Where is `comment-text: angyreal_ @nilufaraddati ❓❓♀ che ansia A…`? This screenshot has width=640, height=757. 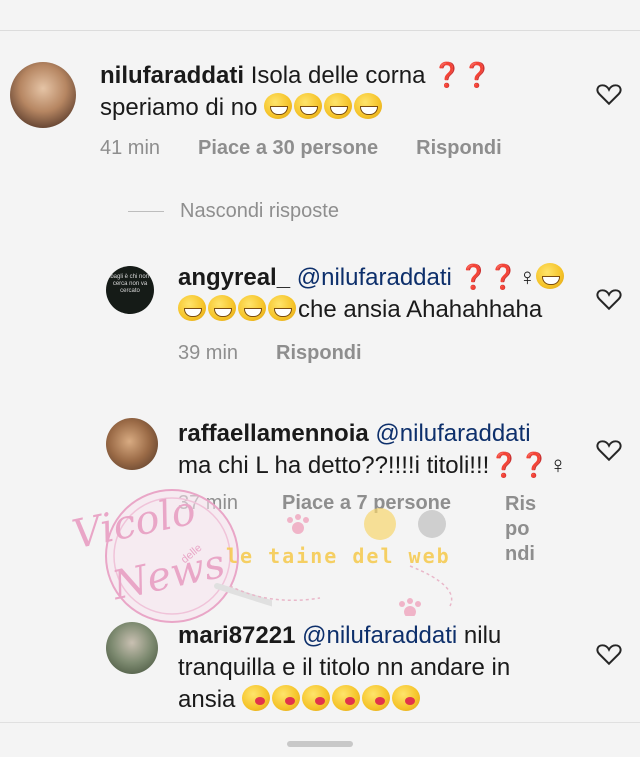 comment-text: angyreal_ @nilufaraddati ❓❓♀ che ansia A… is located at coordinates (383, 294).